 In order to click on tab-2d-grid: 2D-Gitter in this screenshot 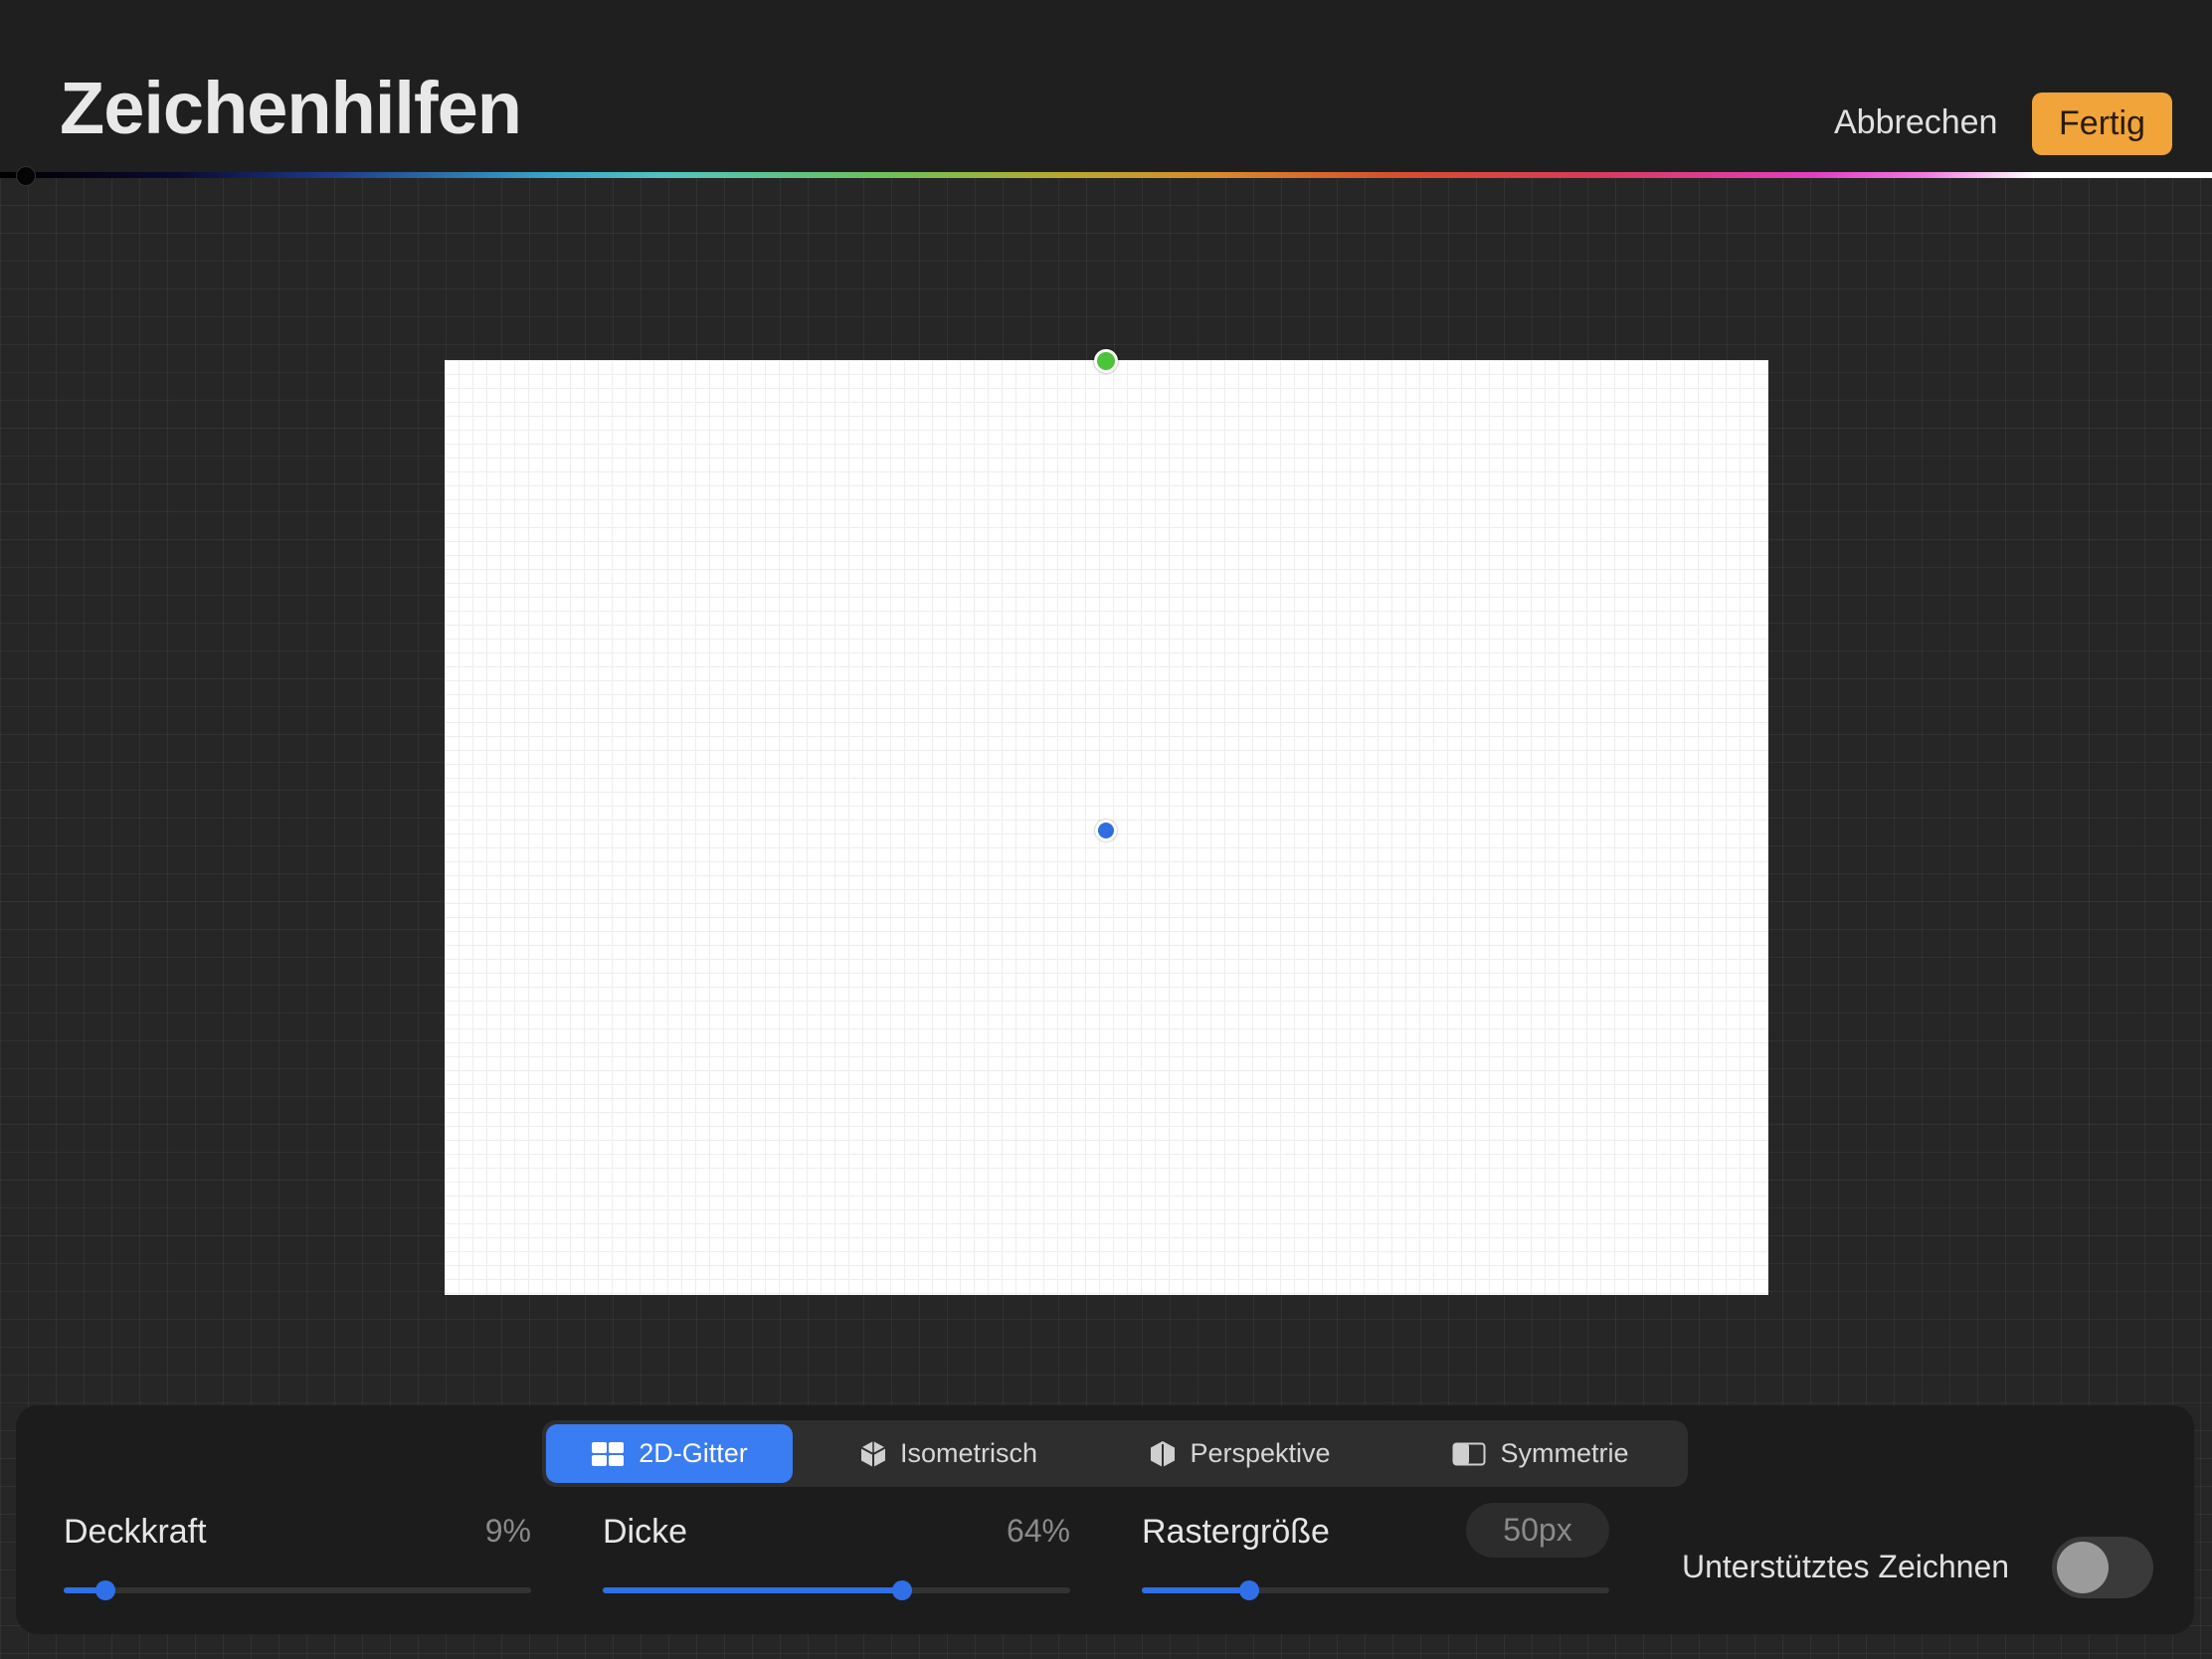, I will do `click(669, 1453)`.